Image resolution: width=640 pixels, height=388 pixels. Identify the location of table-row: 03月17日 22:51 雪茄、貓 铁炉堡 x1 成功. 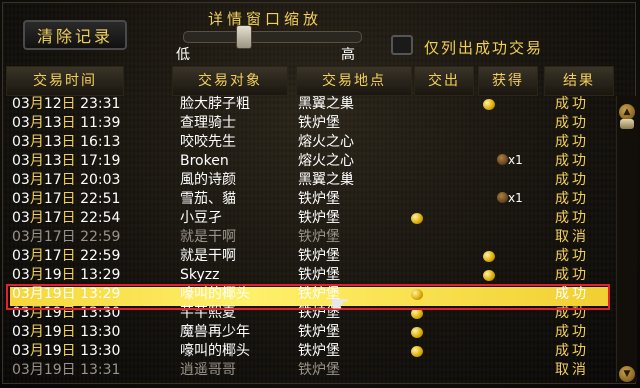
(305, 199).